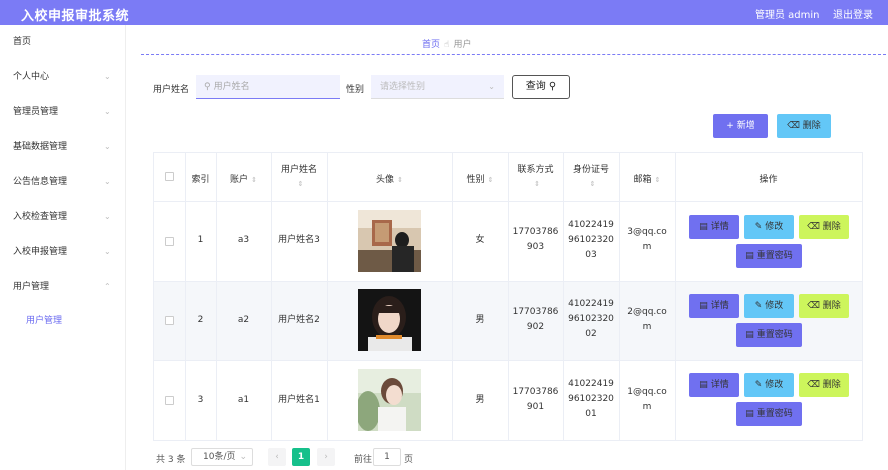 The height and width of the screenshot is (470, 888). I want to click on cell-account: a1, so click(243, 400).